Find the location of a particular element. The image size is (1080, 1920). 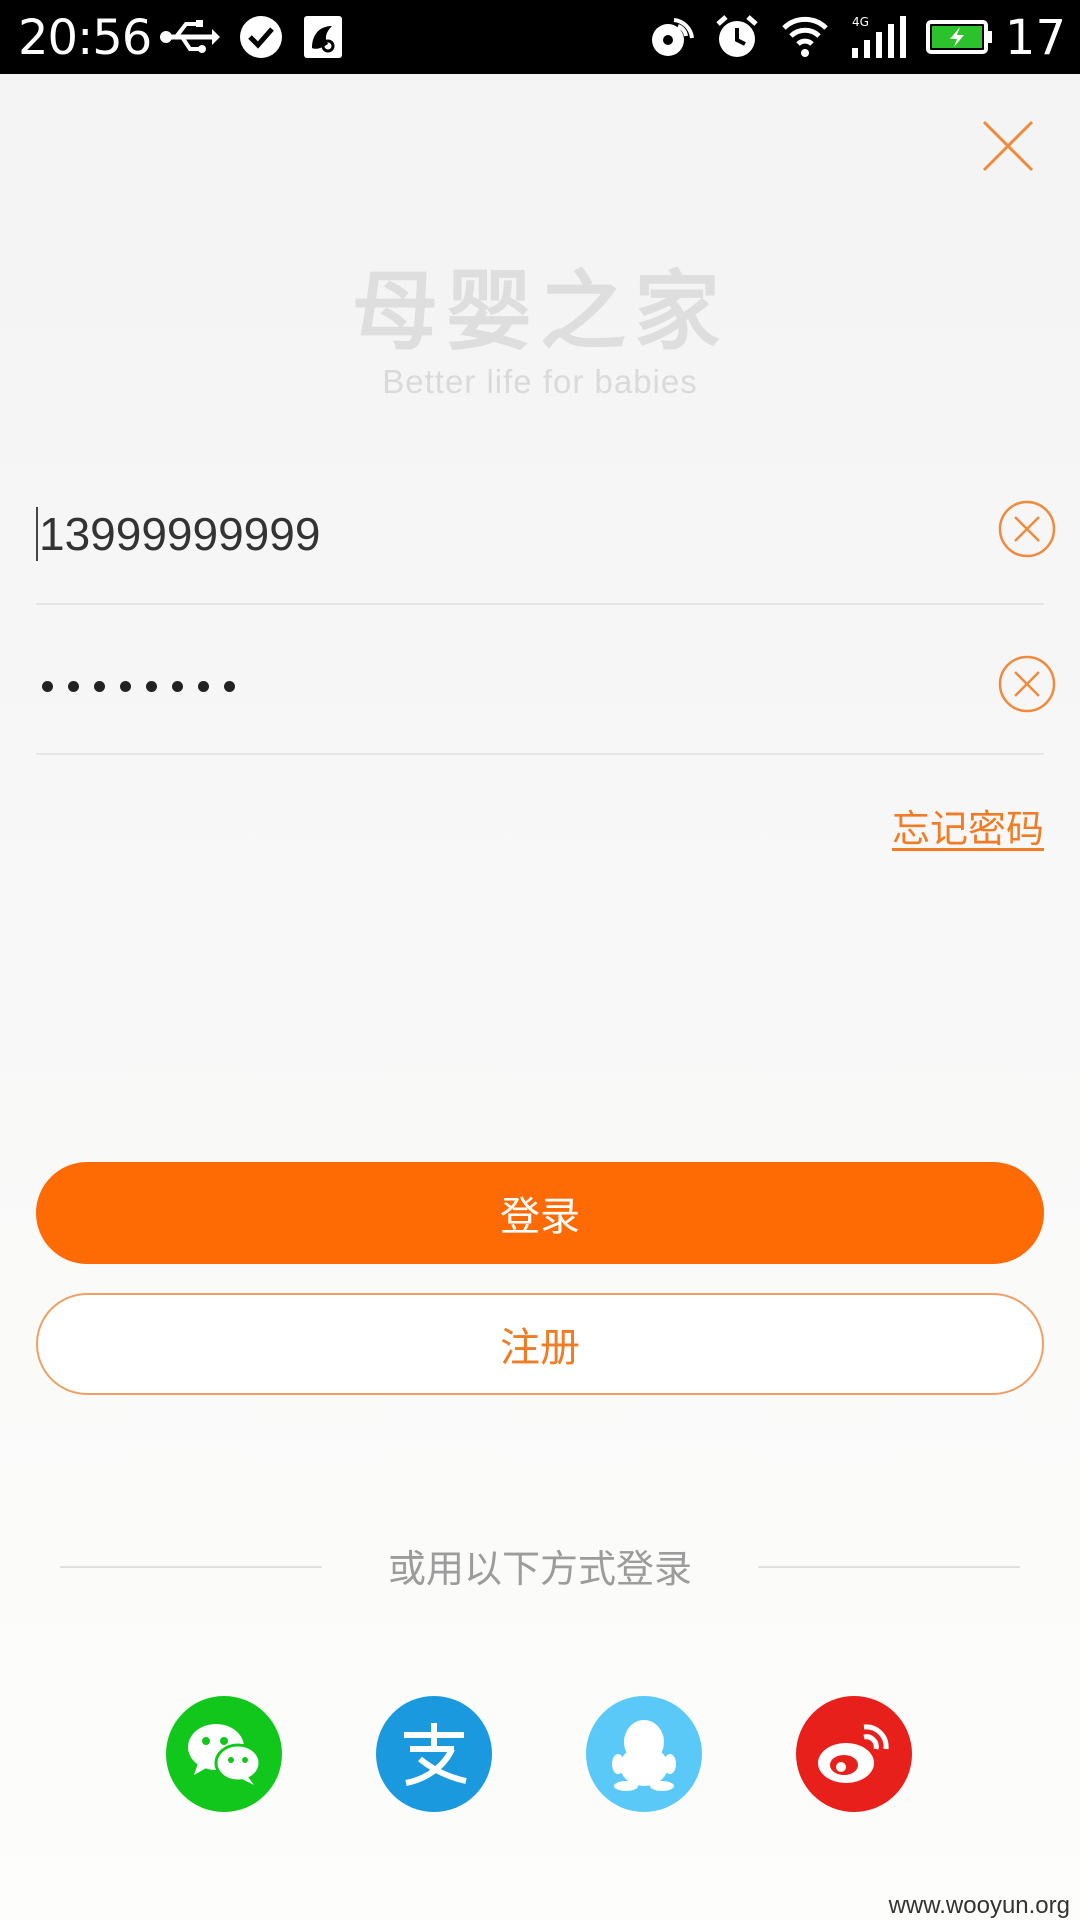

status-bar: 20:56 4G 17 is located at coordinates (540, 37).